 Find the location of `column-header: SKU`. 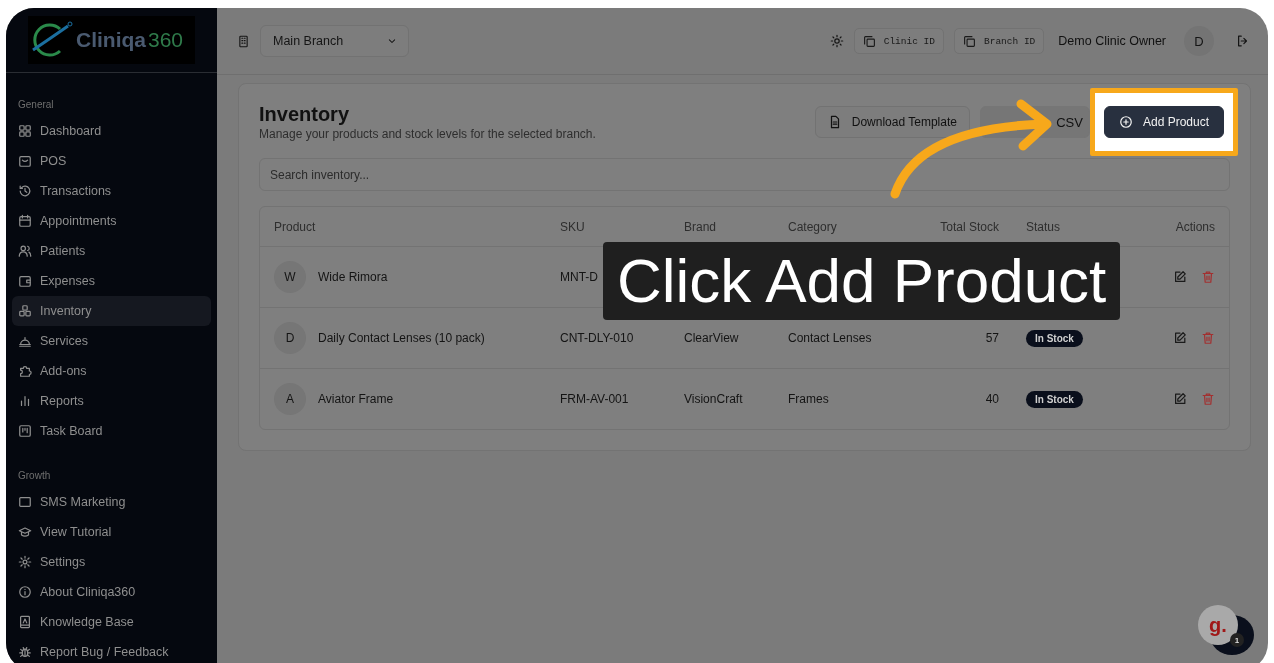

column-header: SKU is located at coordinates (573, 226).